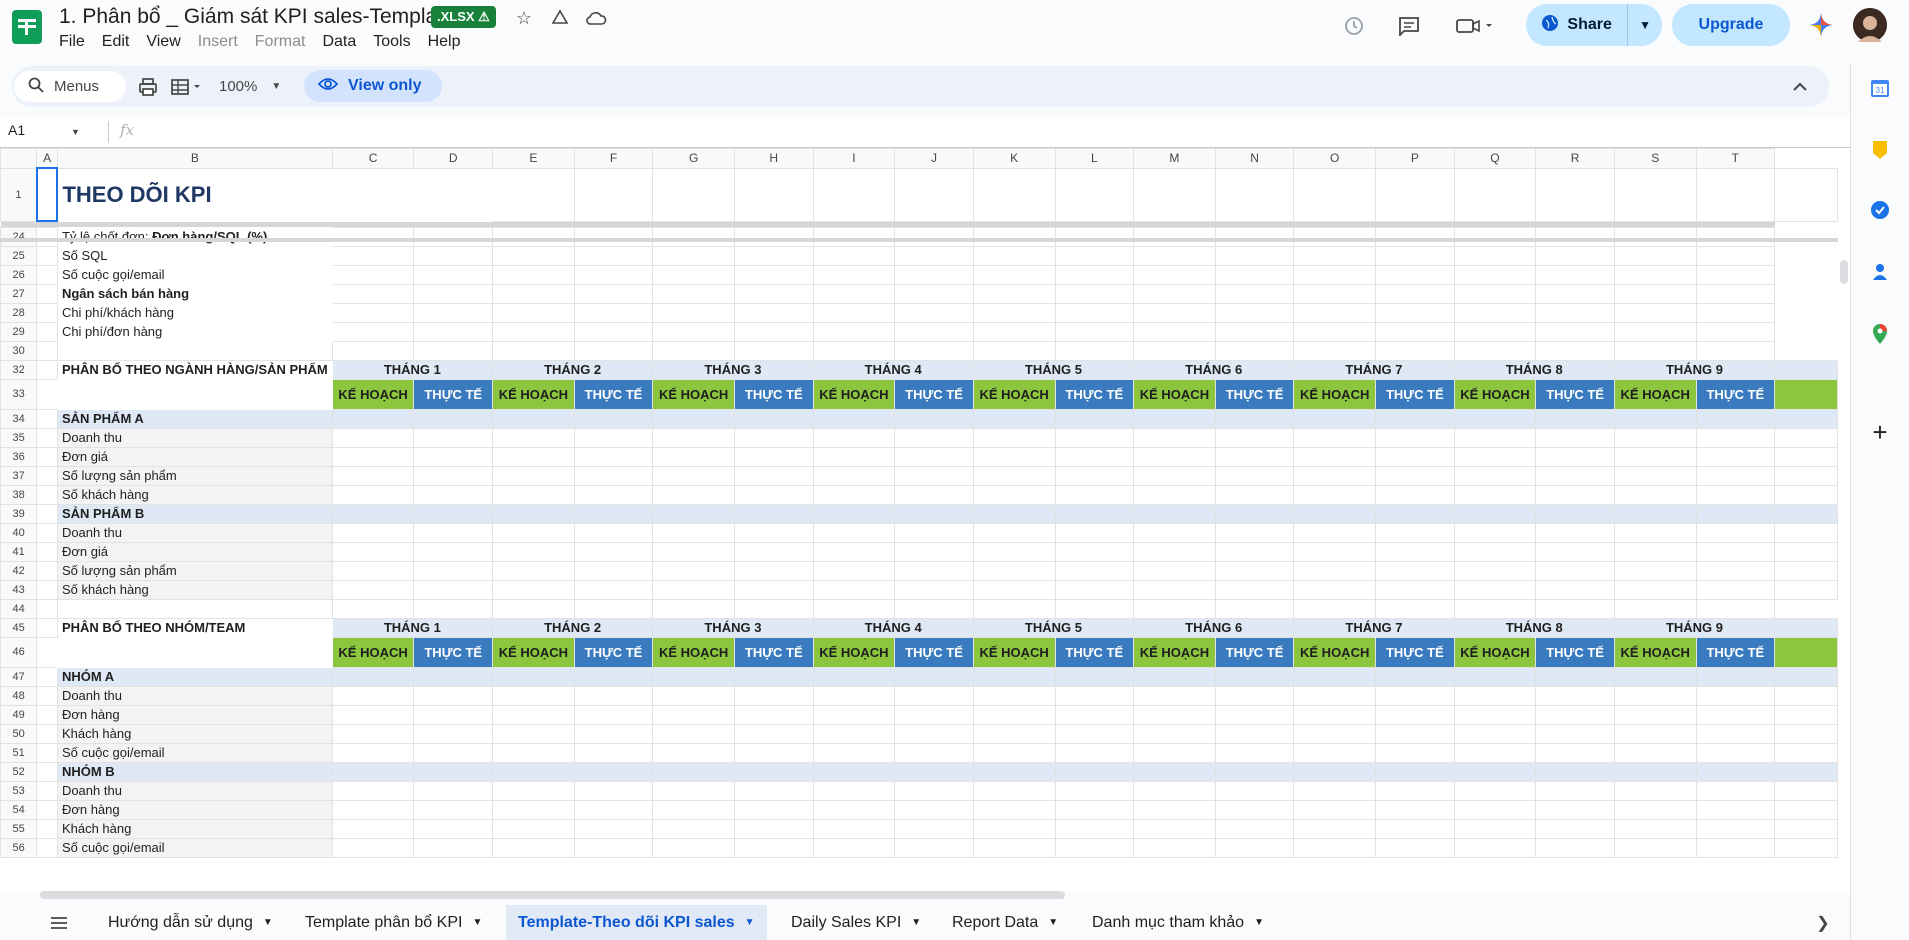 The height and width of the screenshot is (940, 1909). What do you see at coordinates (19, 608) in the screenshot?
I see `row-header: 44` at bounding box center [19, 608].